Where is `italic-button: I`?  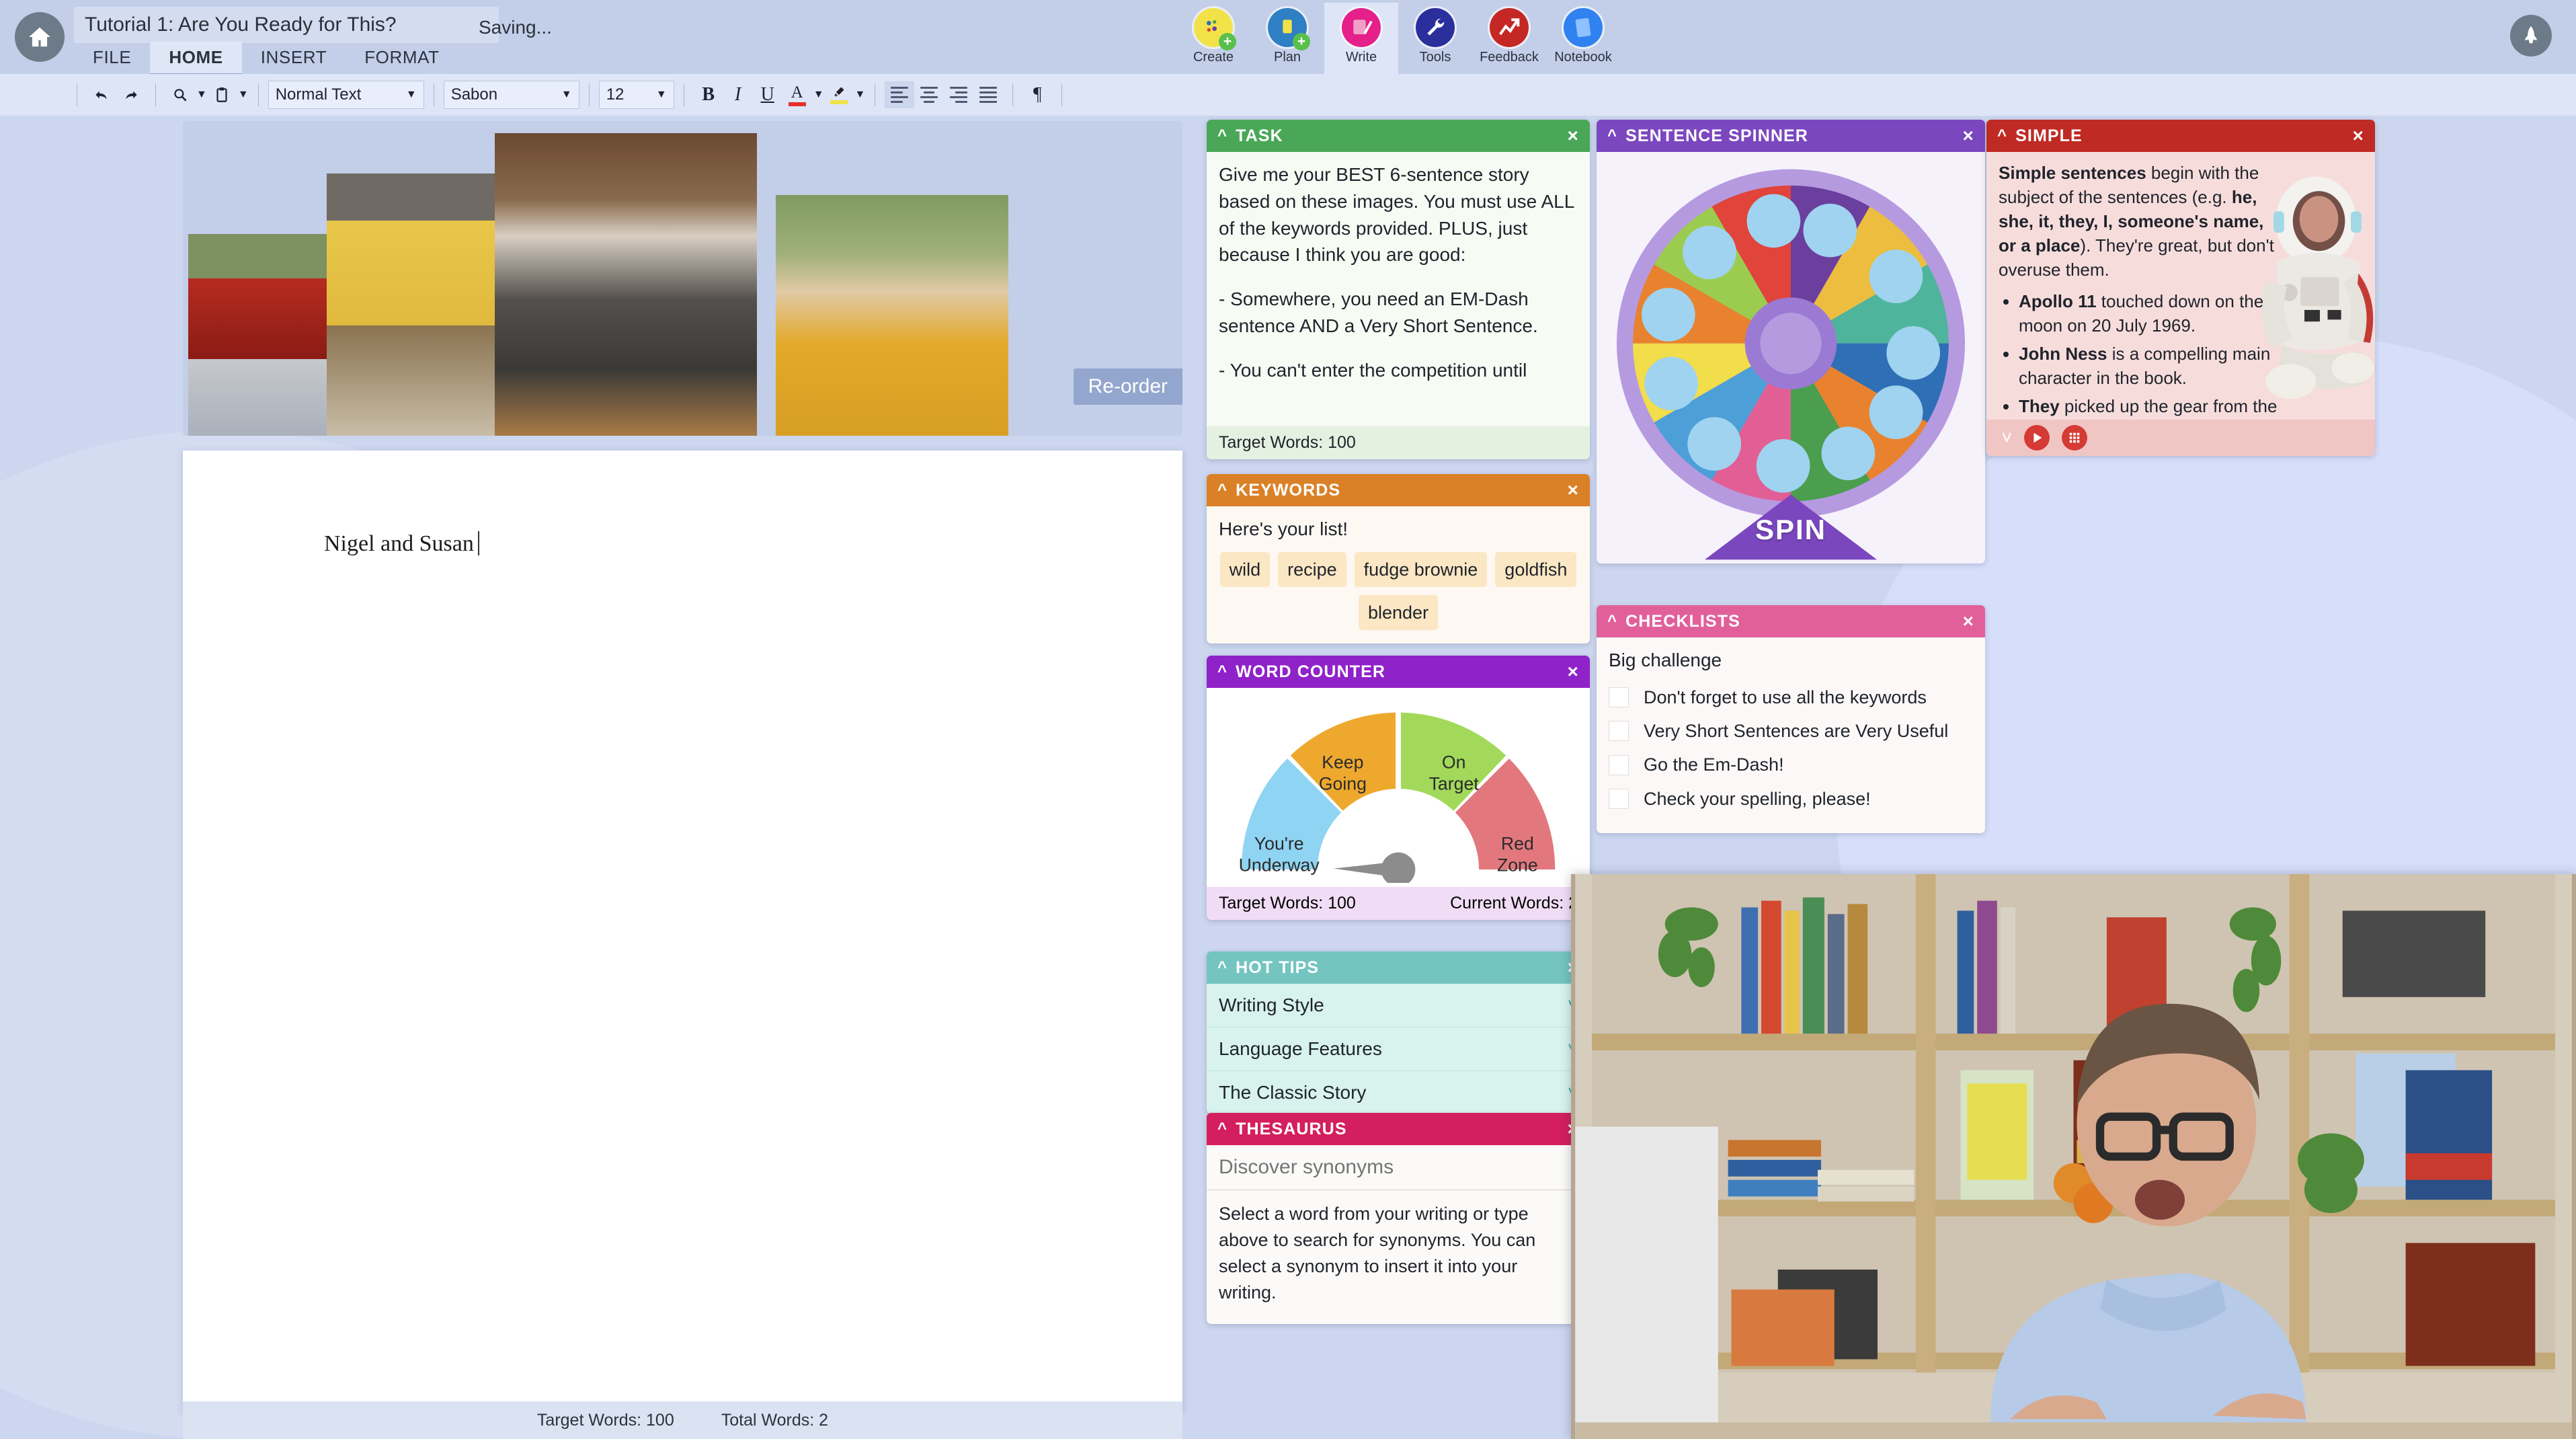
italic-button: I is located at coordinates (738, 94).